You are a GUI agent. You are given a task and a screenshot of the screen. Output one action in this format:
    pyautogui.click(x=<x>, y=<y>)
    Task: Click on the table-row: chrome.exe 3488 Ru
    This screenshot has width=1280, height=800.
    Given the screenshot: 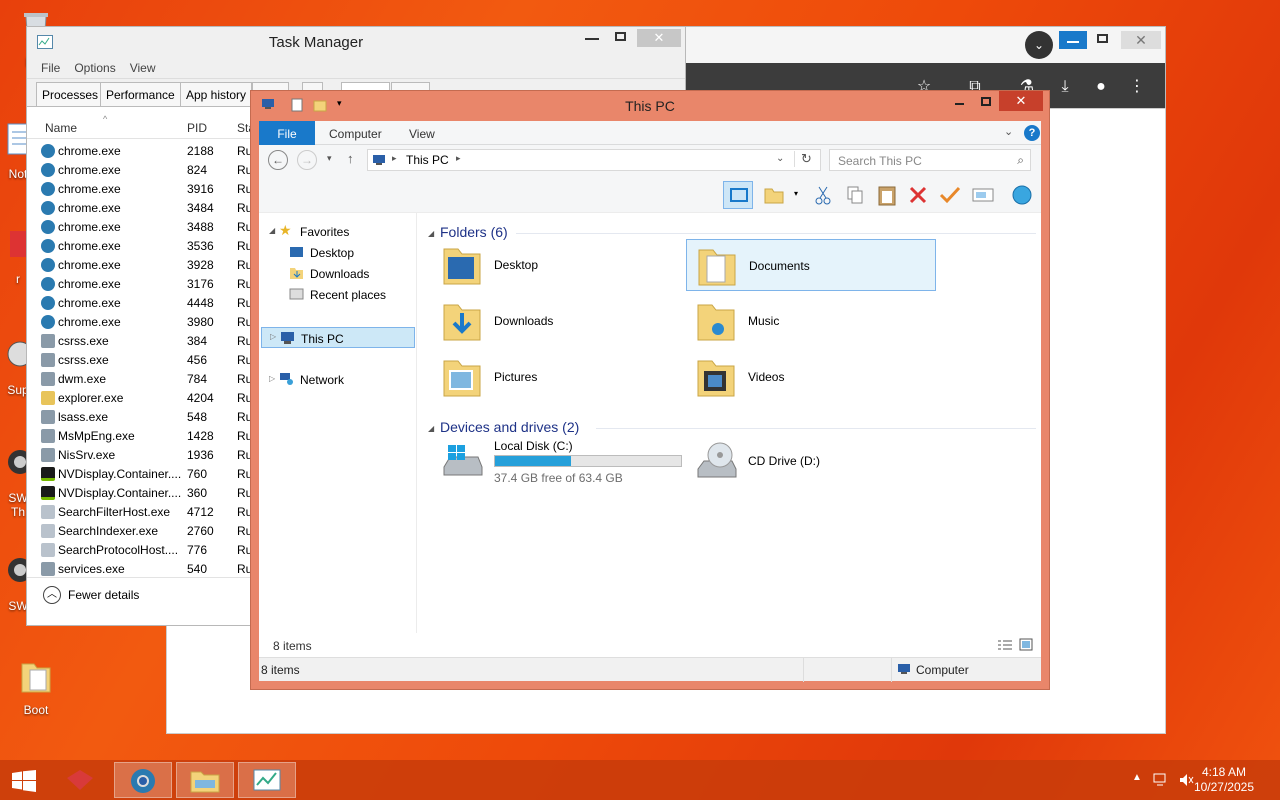 What is the action you would take?
    pyautogui.click(x=142, y=227)
    